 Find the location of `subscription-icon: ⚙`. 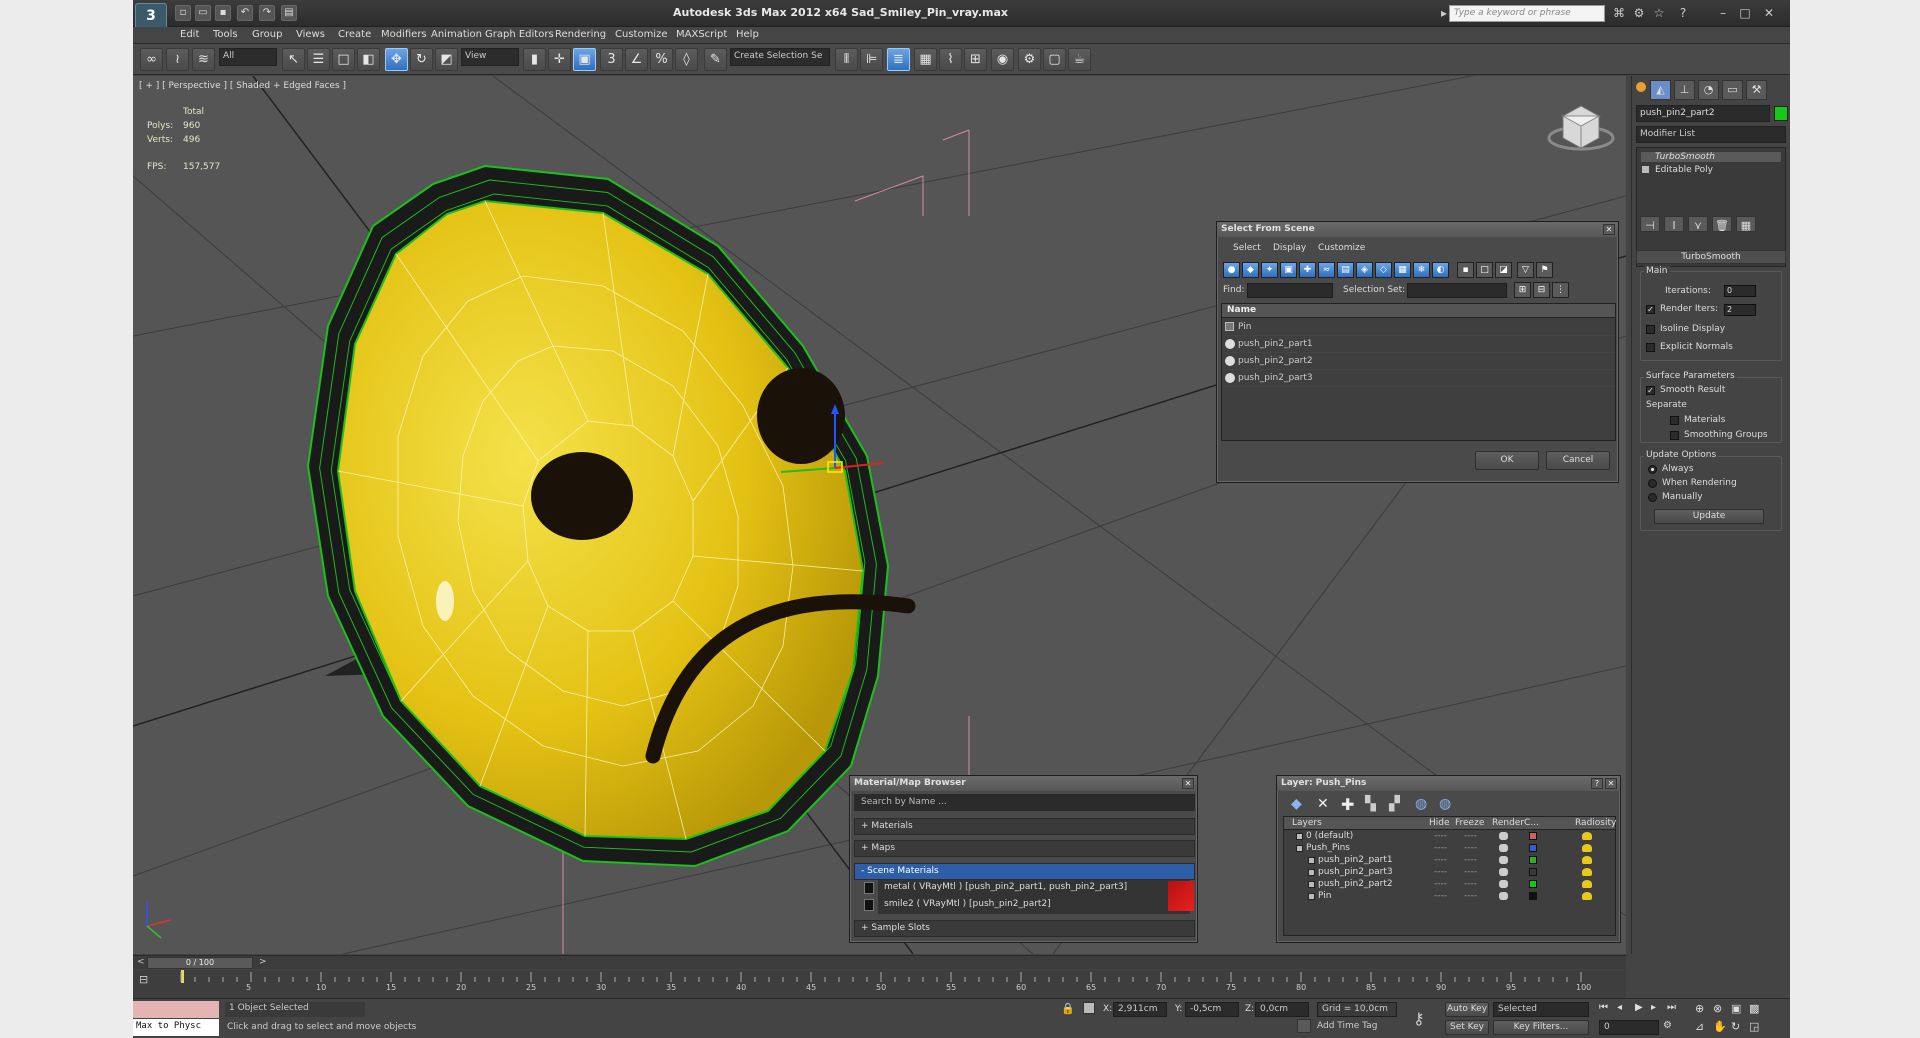

subscription-icon: ⚙ is located at coordinates (1639, 13).